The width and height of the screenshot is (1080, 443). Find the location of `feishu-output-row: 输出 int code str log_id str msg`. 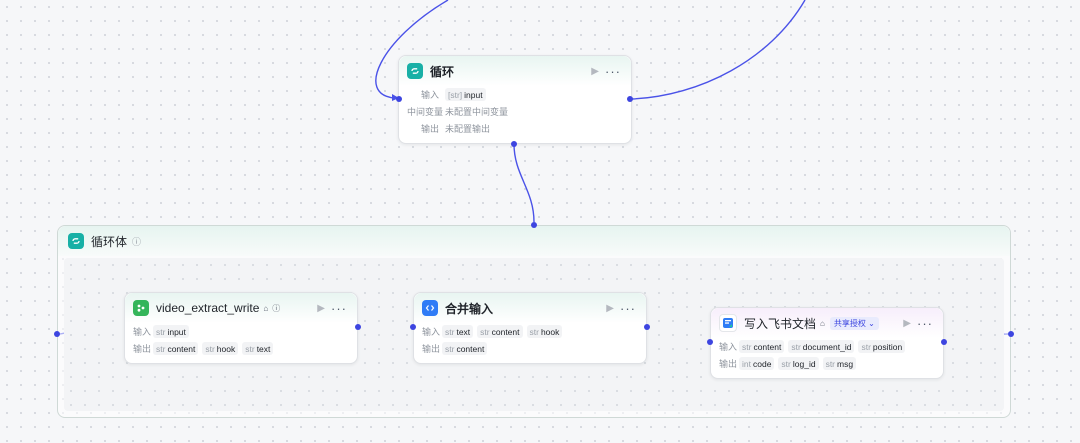

feishu-output-row: 输出 int code str log_id str msg is located at coordinates (827, 363).